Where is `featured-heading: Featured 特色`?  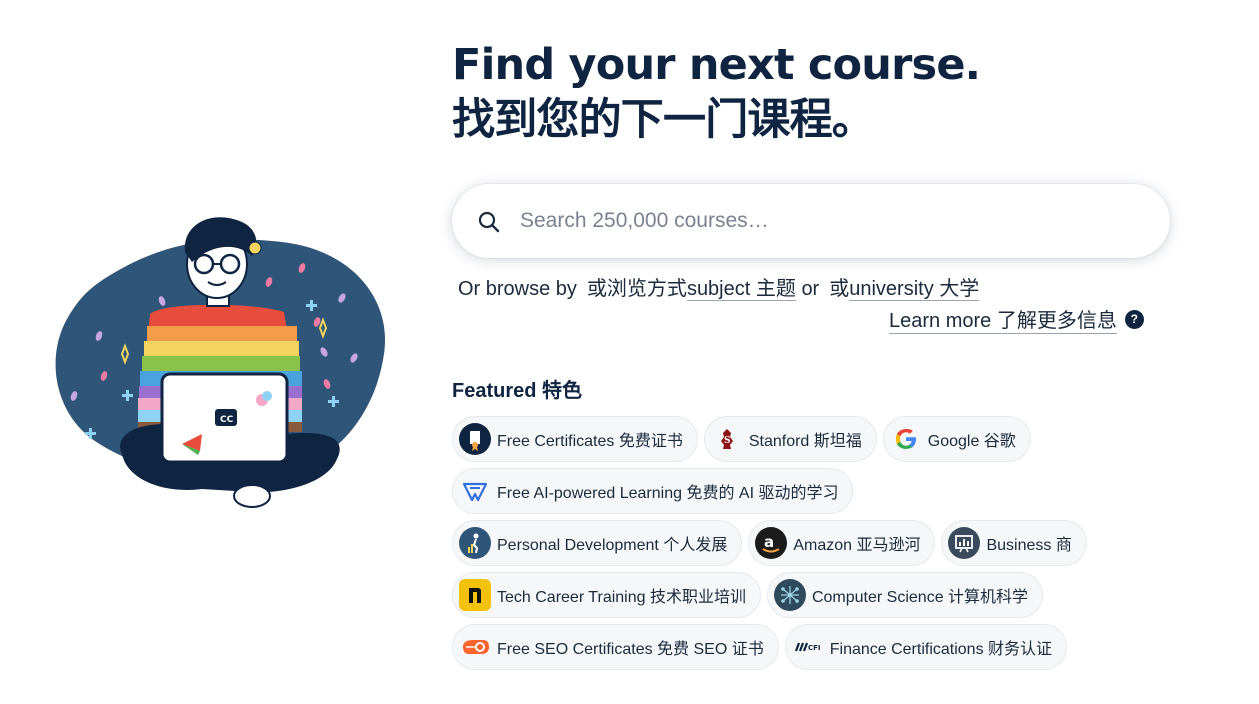 featured-heading: Featured 特色 is located at coordinates (517, 391).